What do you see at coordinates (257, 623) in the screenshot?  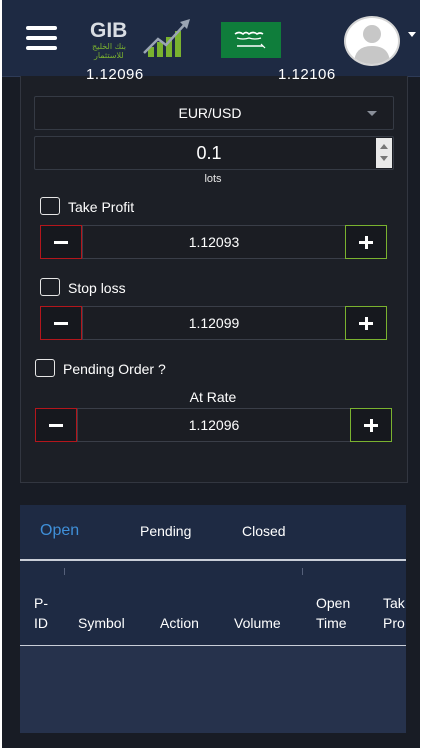 I see `column-header-volume: Volume` at bounding box center [257, 623].